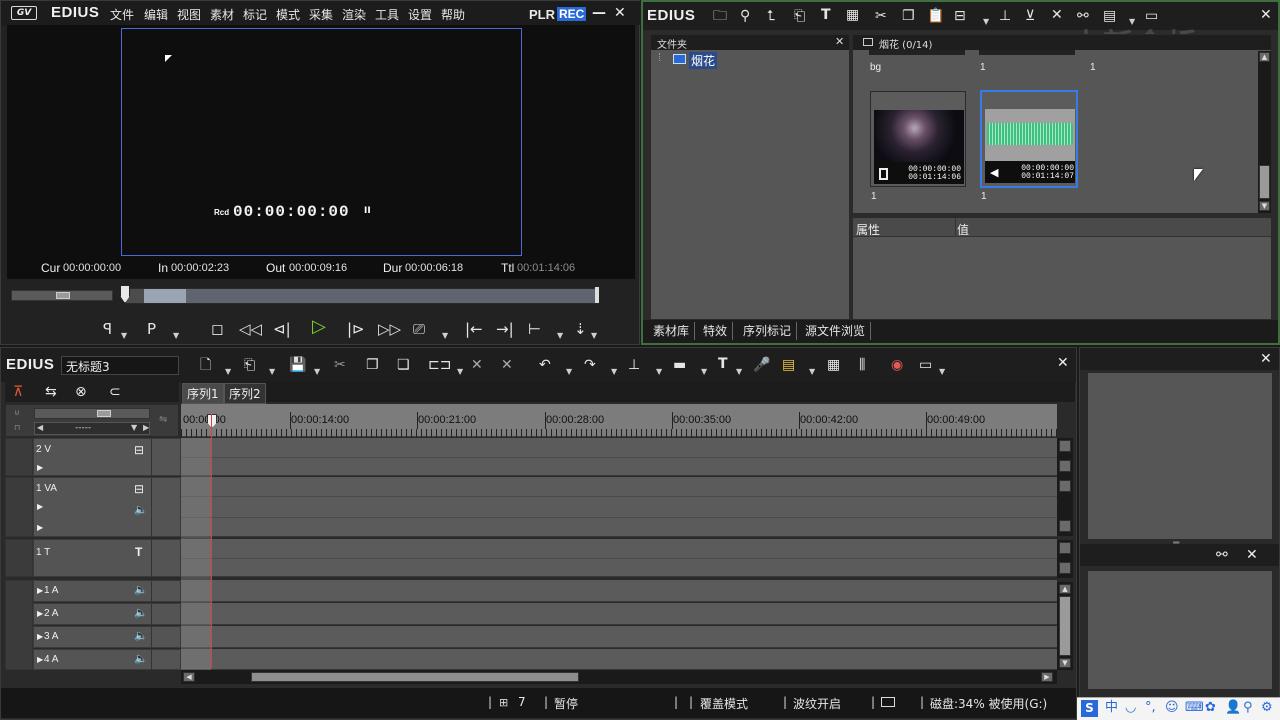 This screenshot has height=720, width=1280. I want to click on ime-chinese-mode: 中, so click(1111, 708).